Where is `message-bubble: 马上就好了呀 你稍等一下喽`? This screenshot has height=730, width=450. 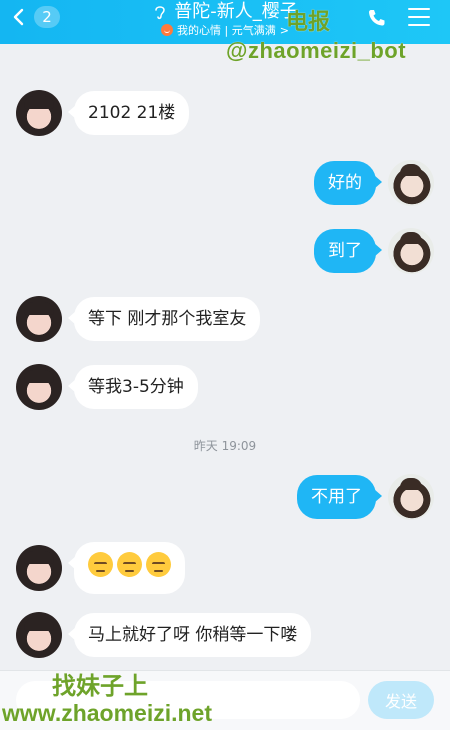 message-bubble: 马上就好了呀 你稍等一下喽 is located at coordinates (189, 635).